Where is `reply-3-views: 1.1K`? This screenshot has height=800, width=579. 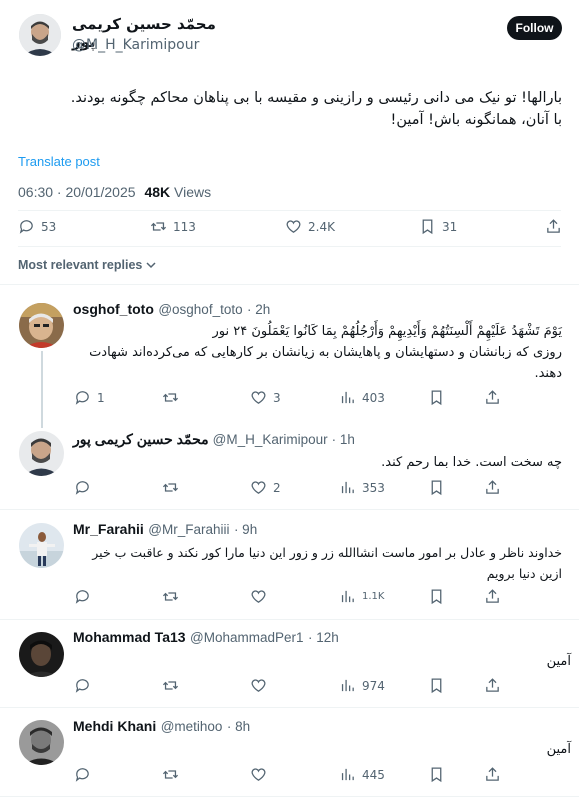 reply-3-views: 1.1K is located at coordinates (361, 596).